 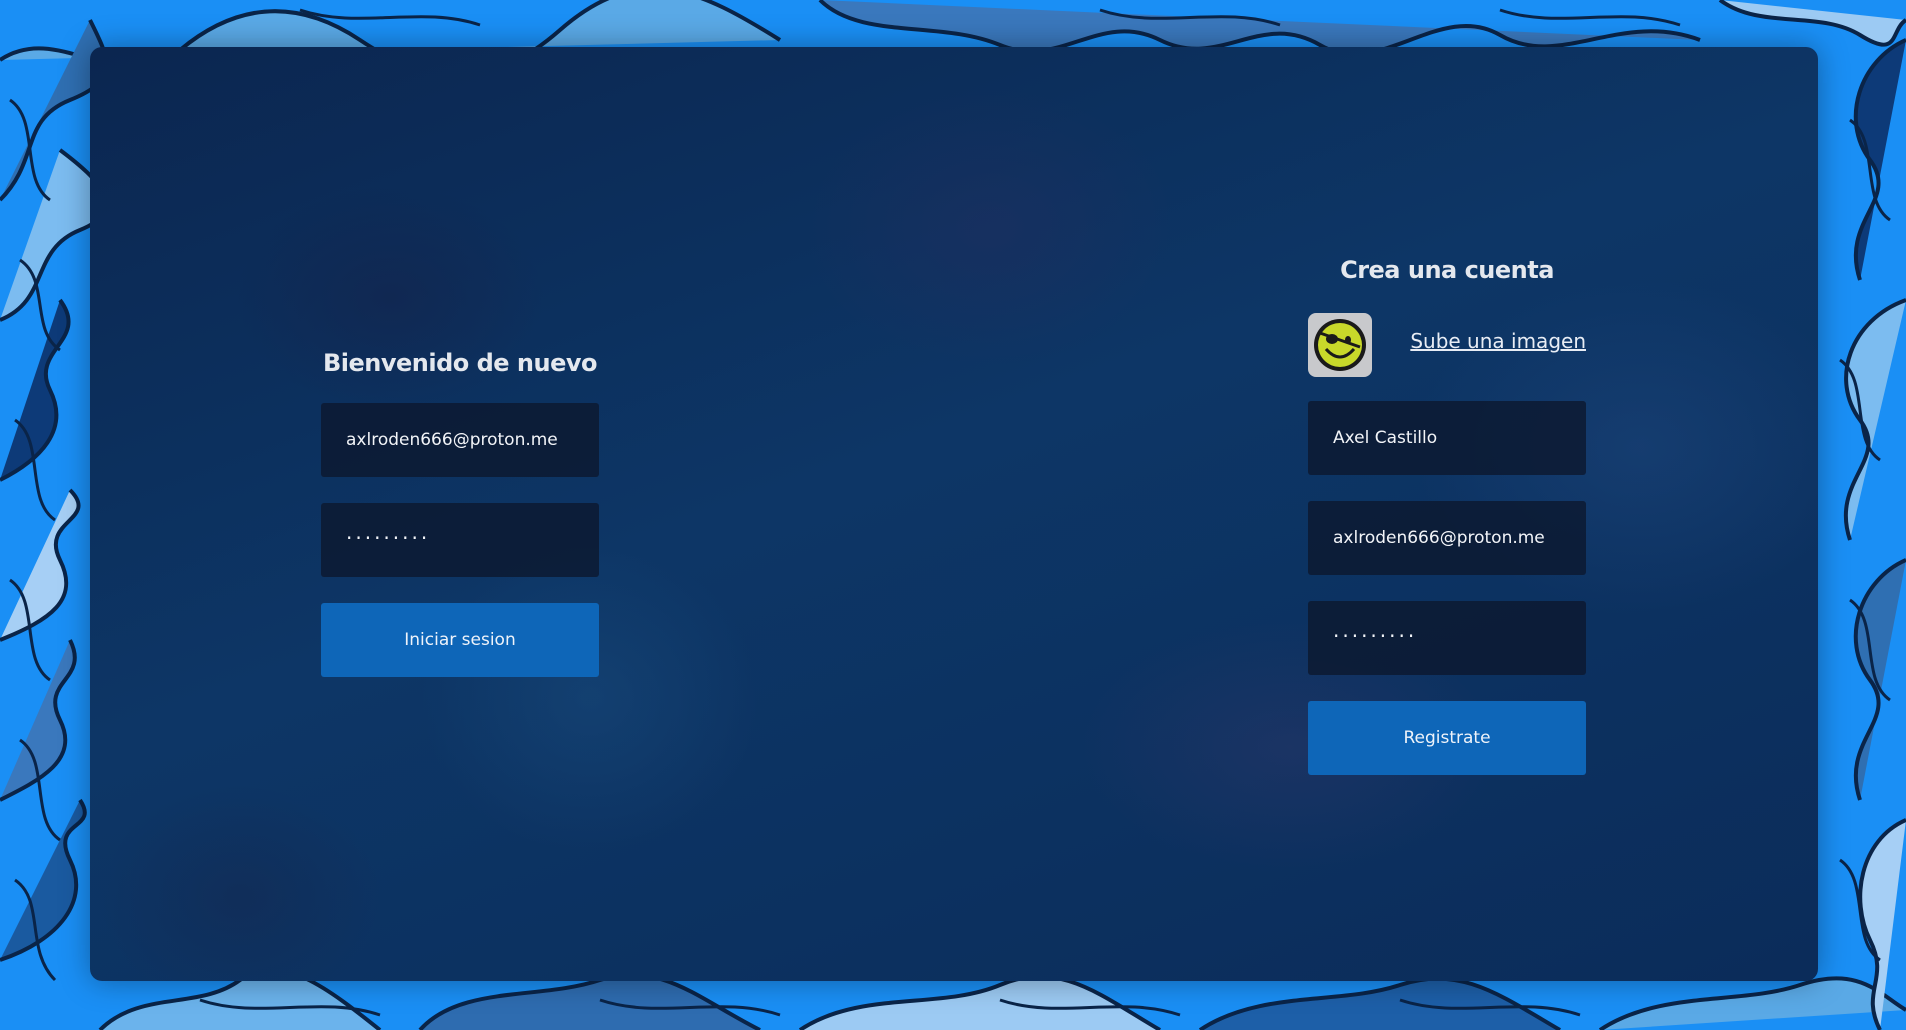 I want to click on upload-image-link: Sube una imagen, so click(x=1498, y=341).